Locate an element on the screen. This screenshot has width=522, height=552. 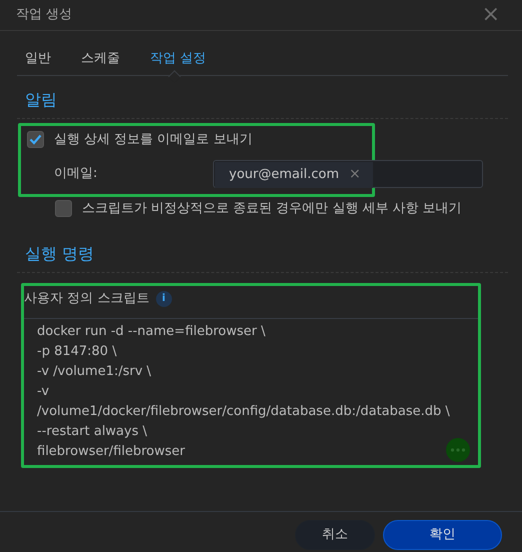
tab: 스케줄 is located at coordinates (96, 59).